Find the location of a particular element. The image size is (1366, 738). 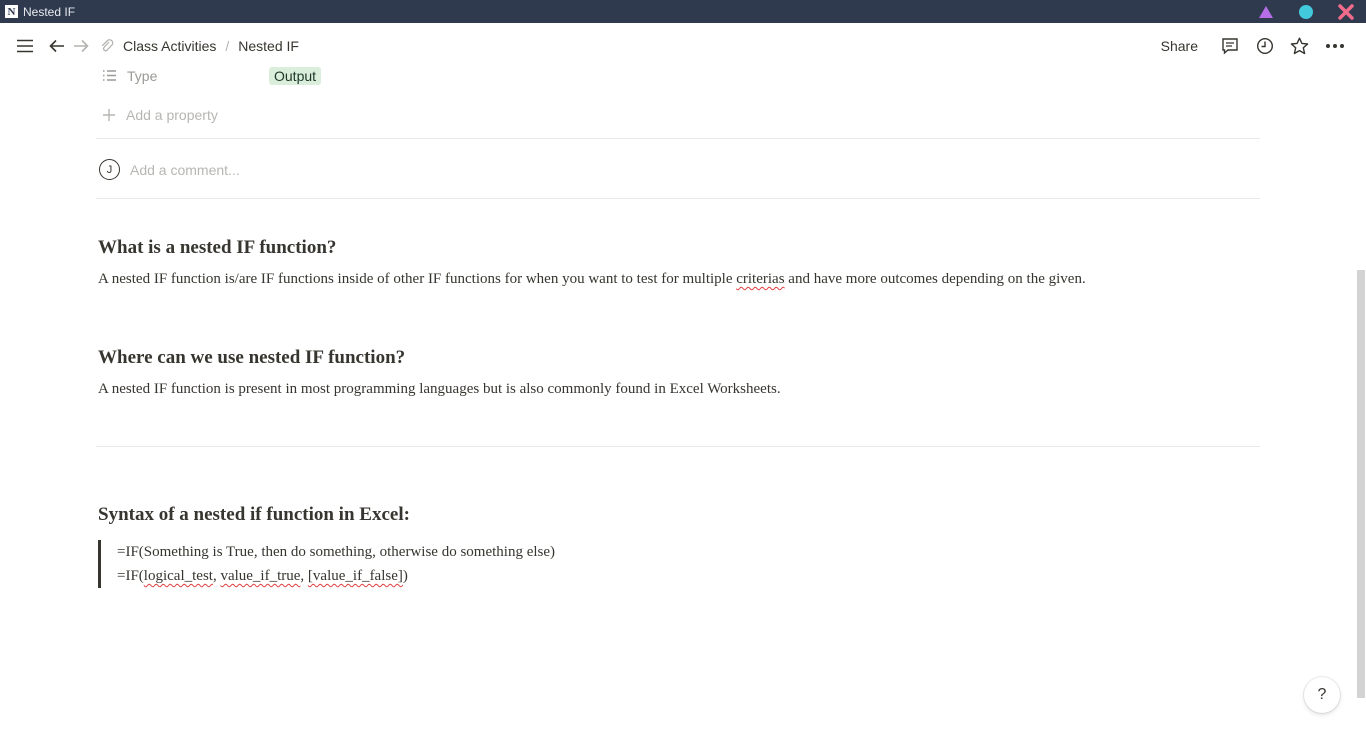

properties-divider is located at coordinates (678, 138).